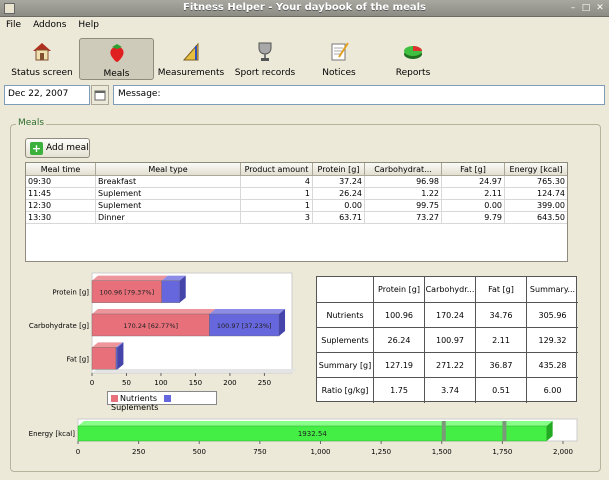 The height and width of the screenshot is (480, 609). What do you see at coordinates (31, 123) in the screenshot?
I see `meals-group-label: Meals` at bounding box center [31, 123].